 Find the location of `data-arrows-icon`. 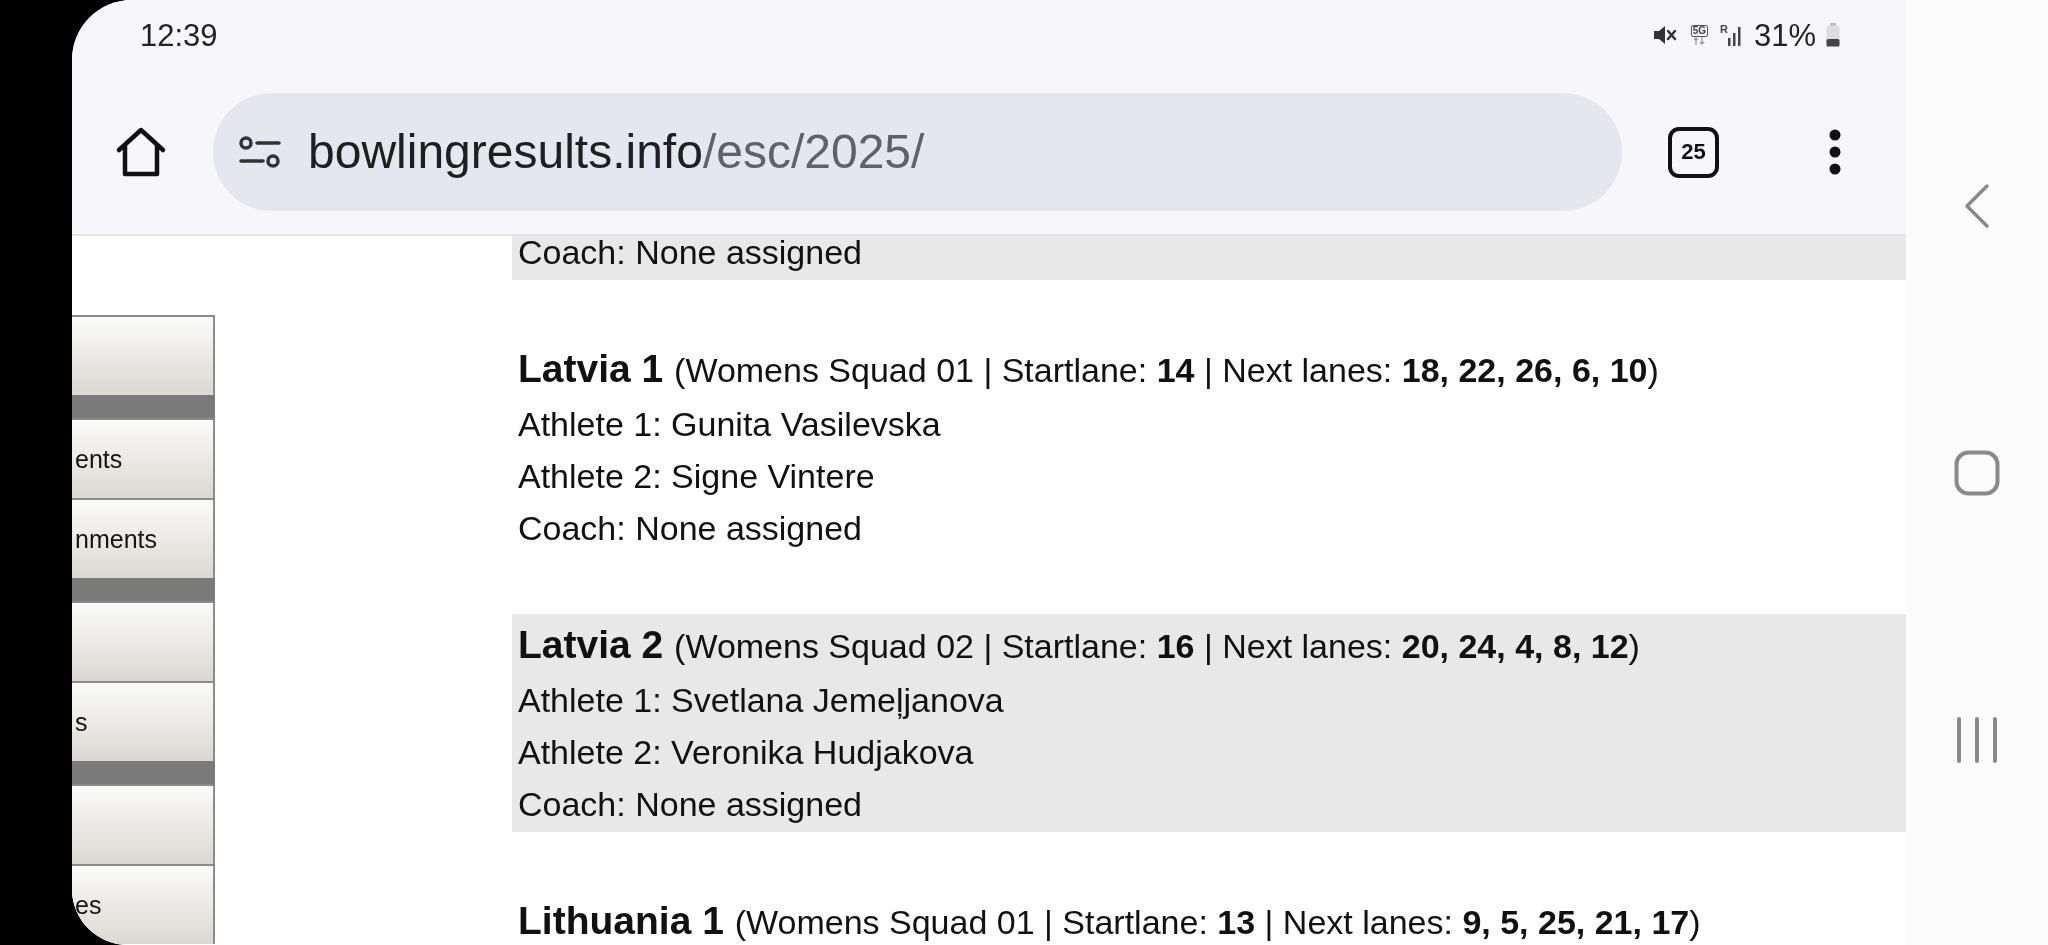

data-arrows-icon is located at coordinates (1699, 41).